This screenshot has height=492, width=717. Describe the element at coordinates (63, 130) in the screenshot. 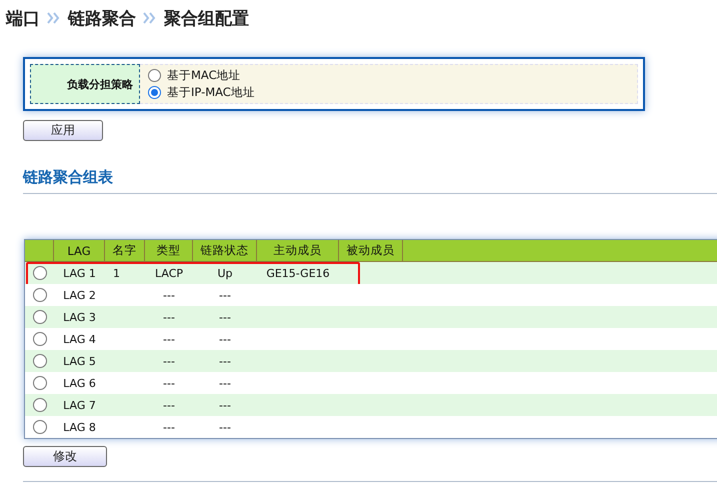

I see `apply-button: 应用` at that location.